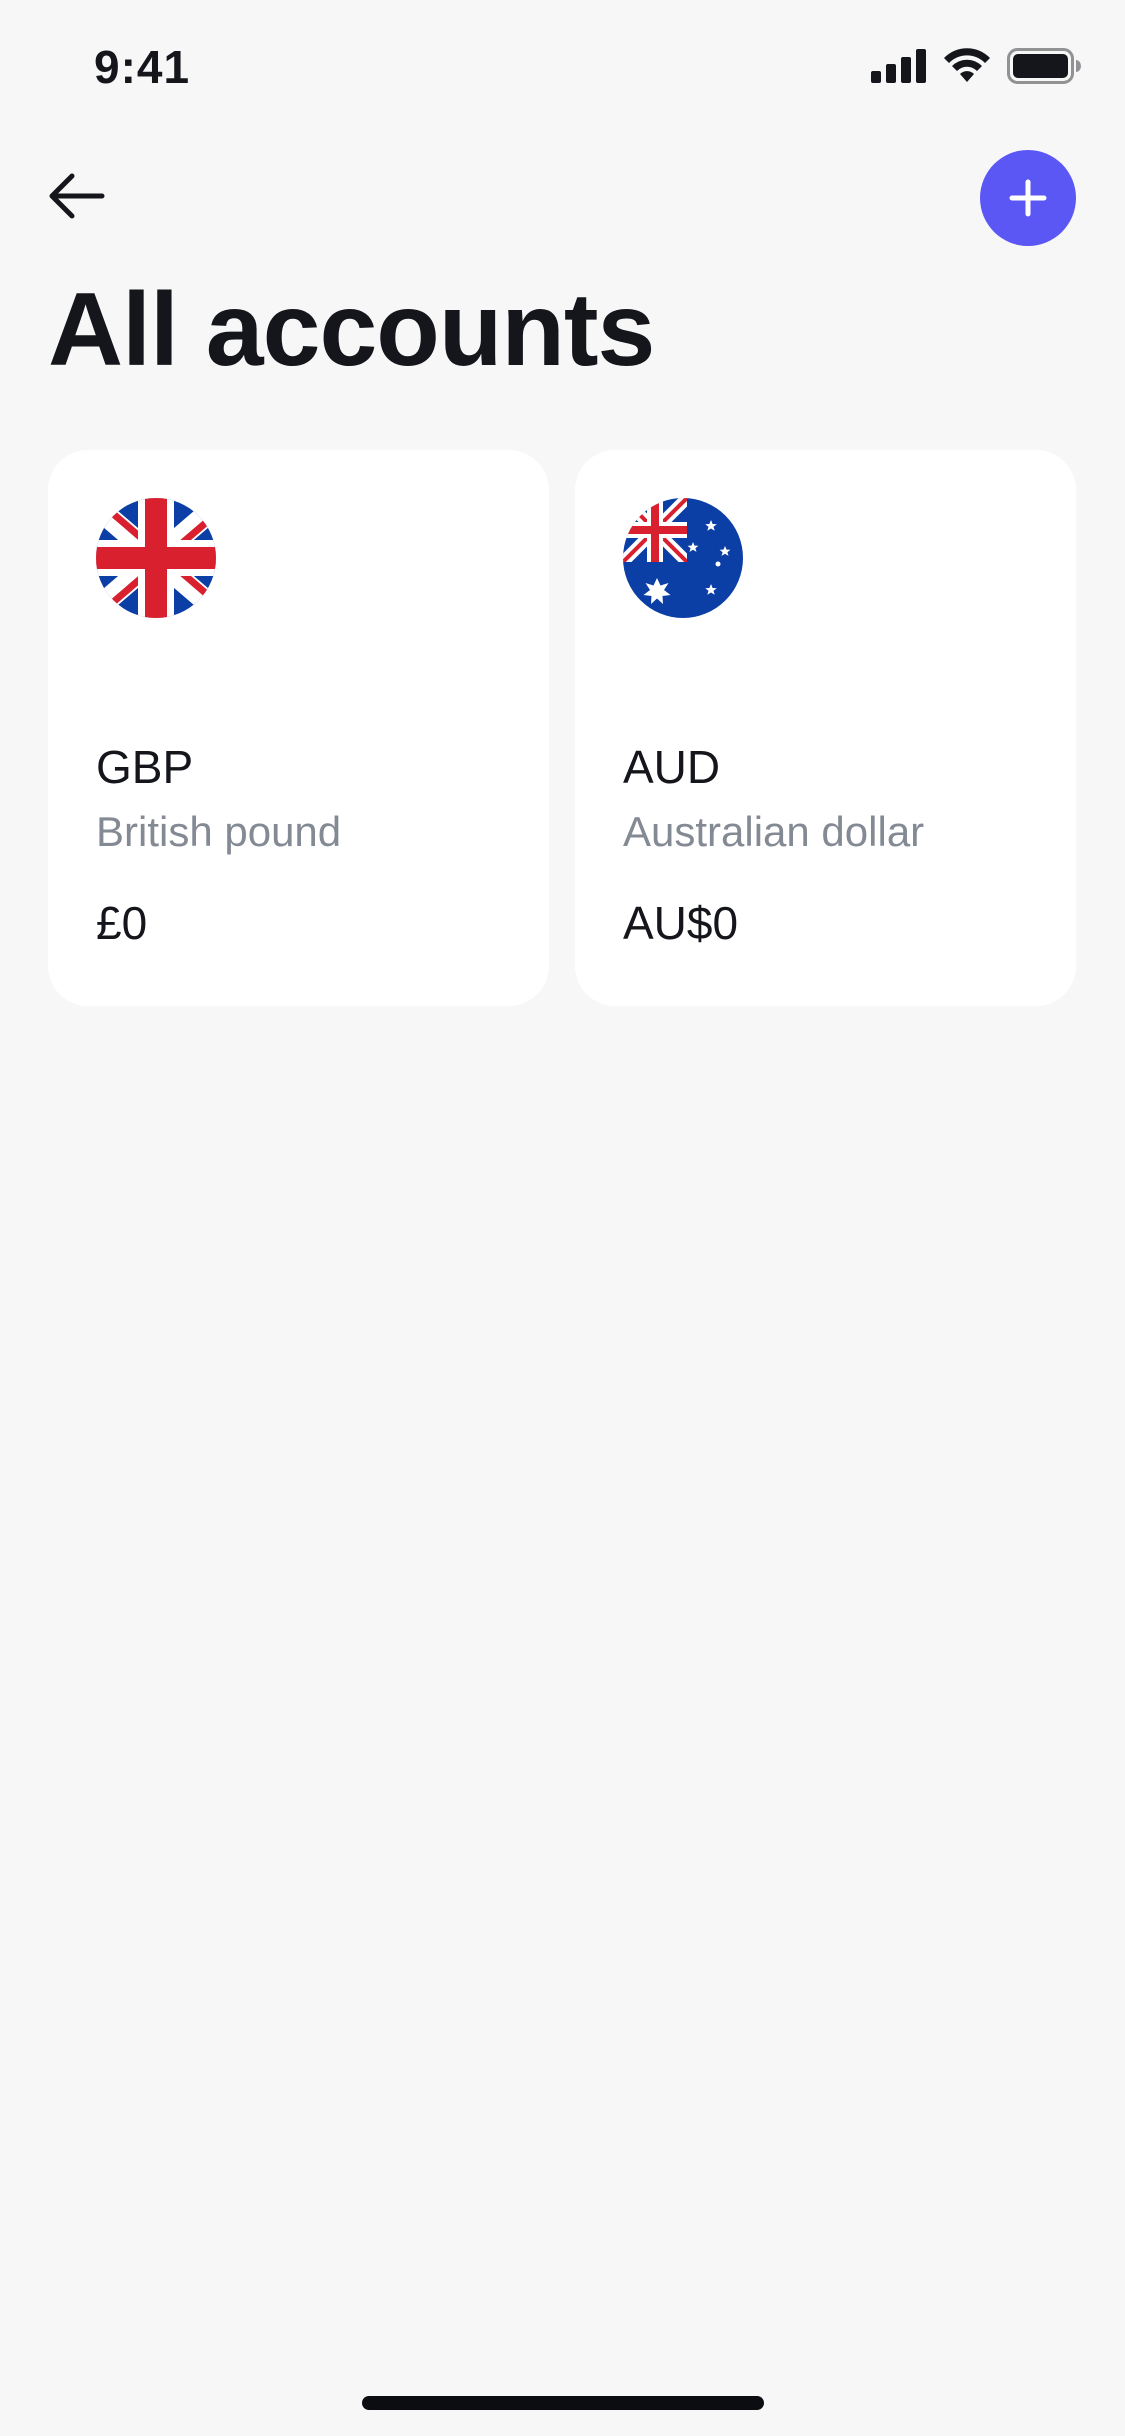 This screenshot has height=2436, width=1125. I want to click on add-account-button, so click(1028, 198).